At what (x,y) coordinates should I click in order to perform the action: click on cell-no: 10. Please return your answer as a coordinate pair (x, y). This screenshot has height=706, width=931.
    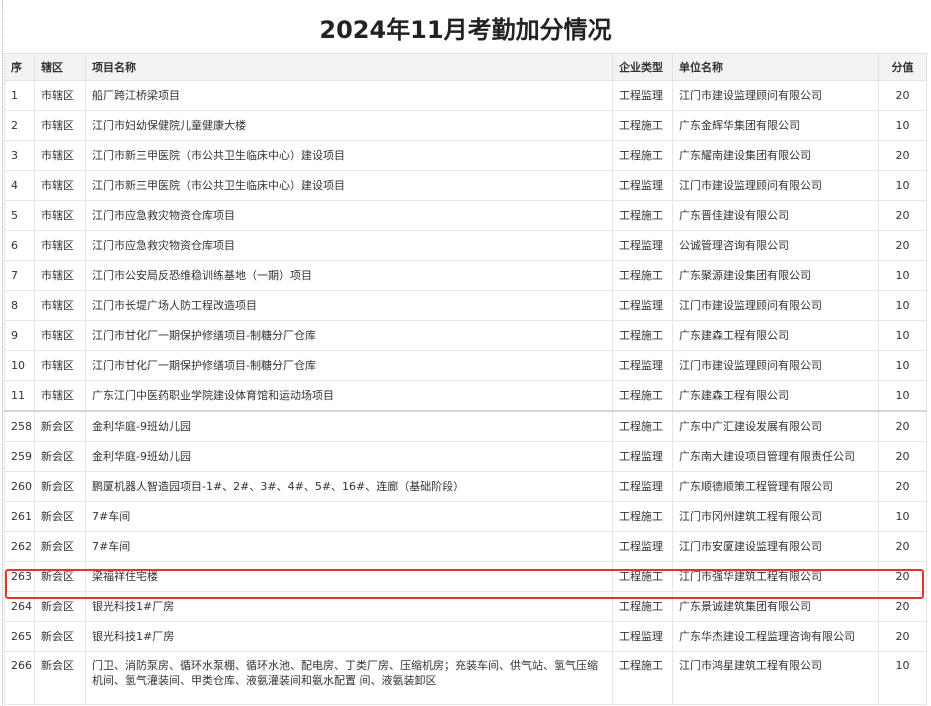
    Looking at the image, I should click on (19, 365).